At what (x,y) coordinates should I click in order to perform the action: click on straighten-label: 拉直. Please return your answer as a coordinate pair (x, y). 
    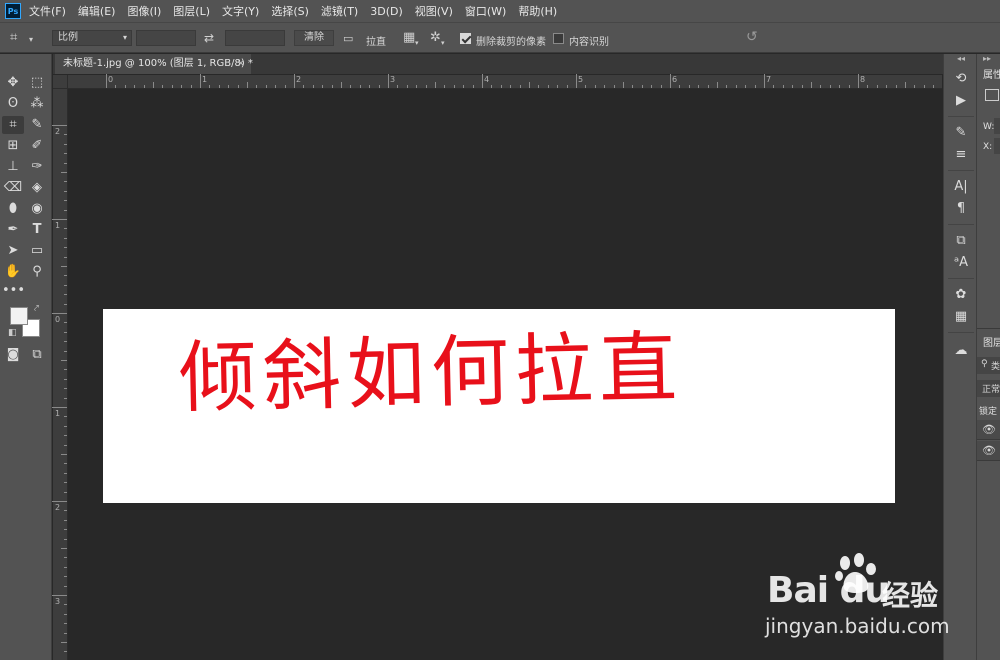
    Looking at the image, I should click on (376, 40).